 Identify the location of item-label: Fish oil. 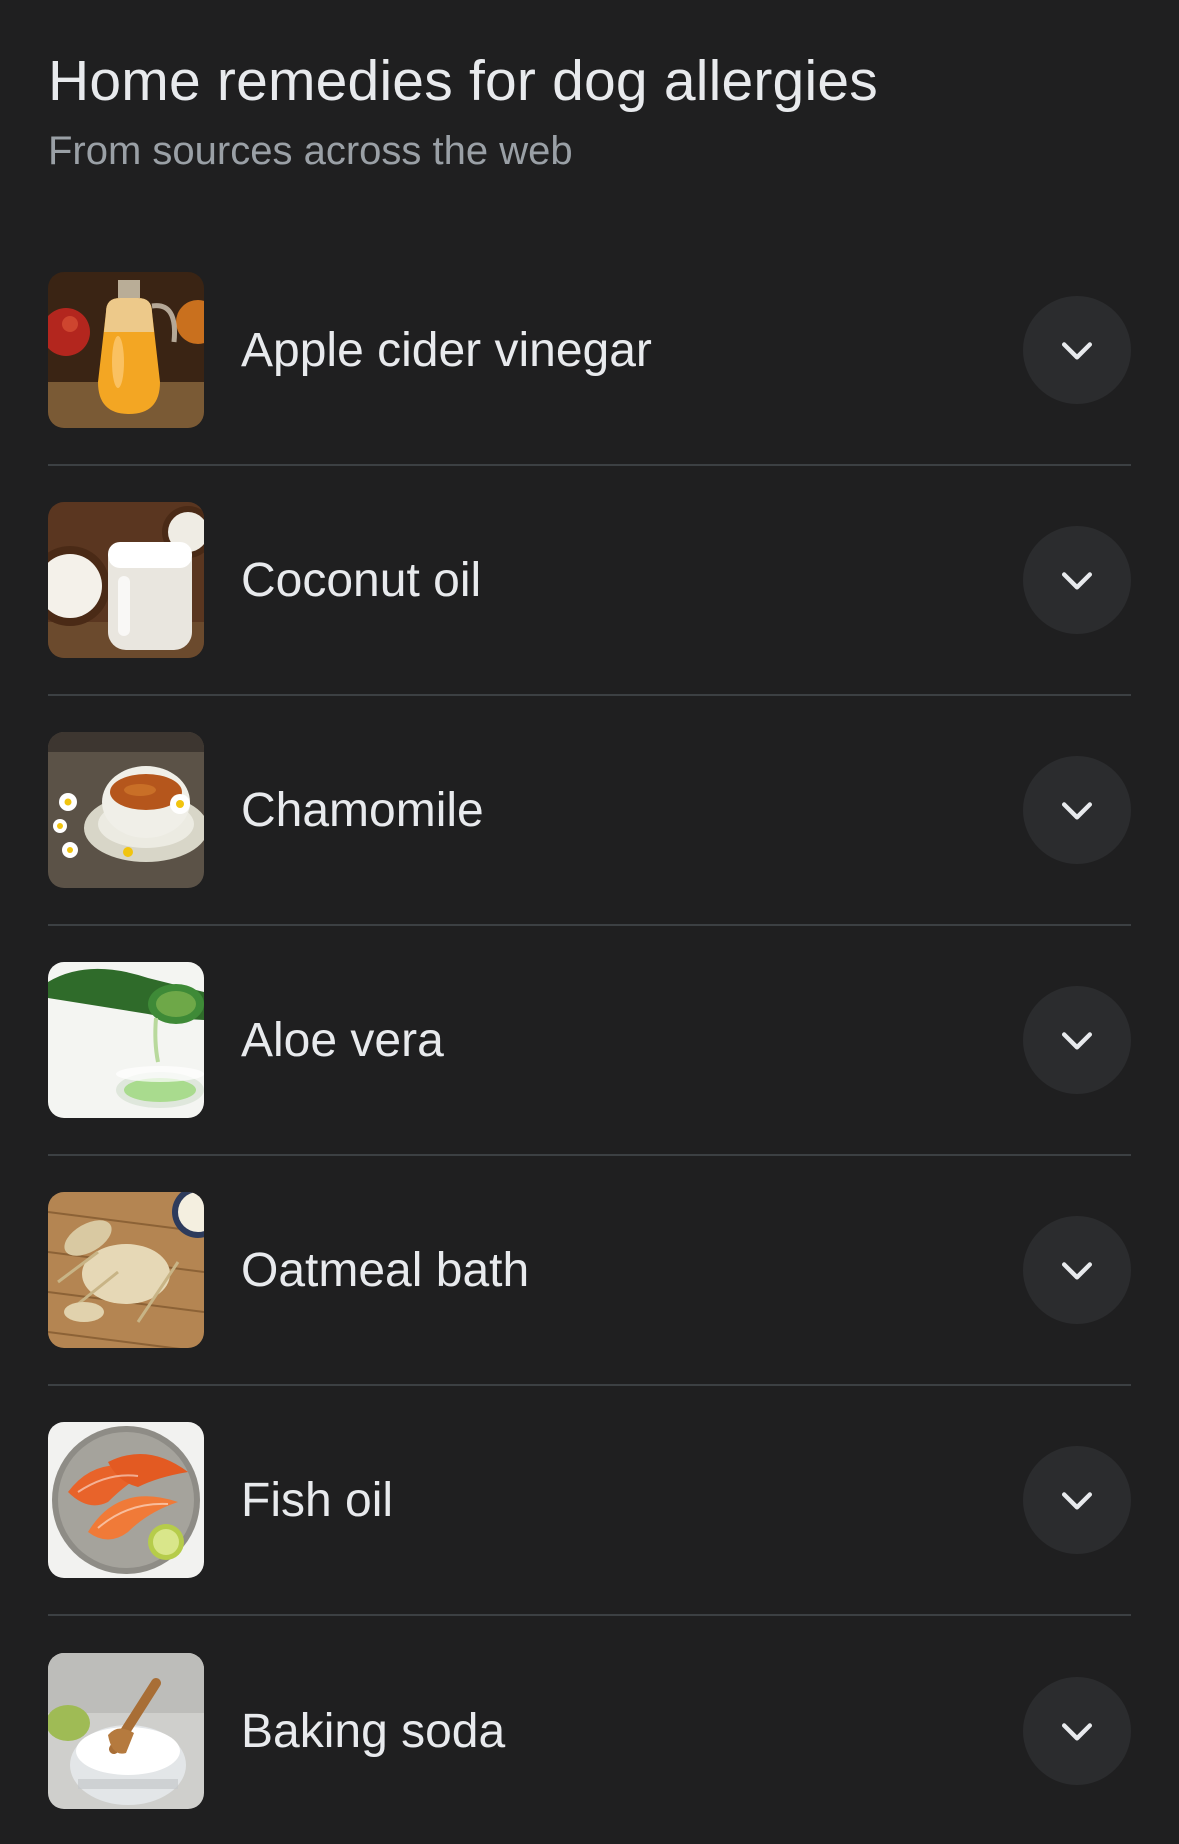
(317, 1500).